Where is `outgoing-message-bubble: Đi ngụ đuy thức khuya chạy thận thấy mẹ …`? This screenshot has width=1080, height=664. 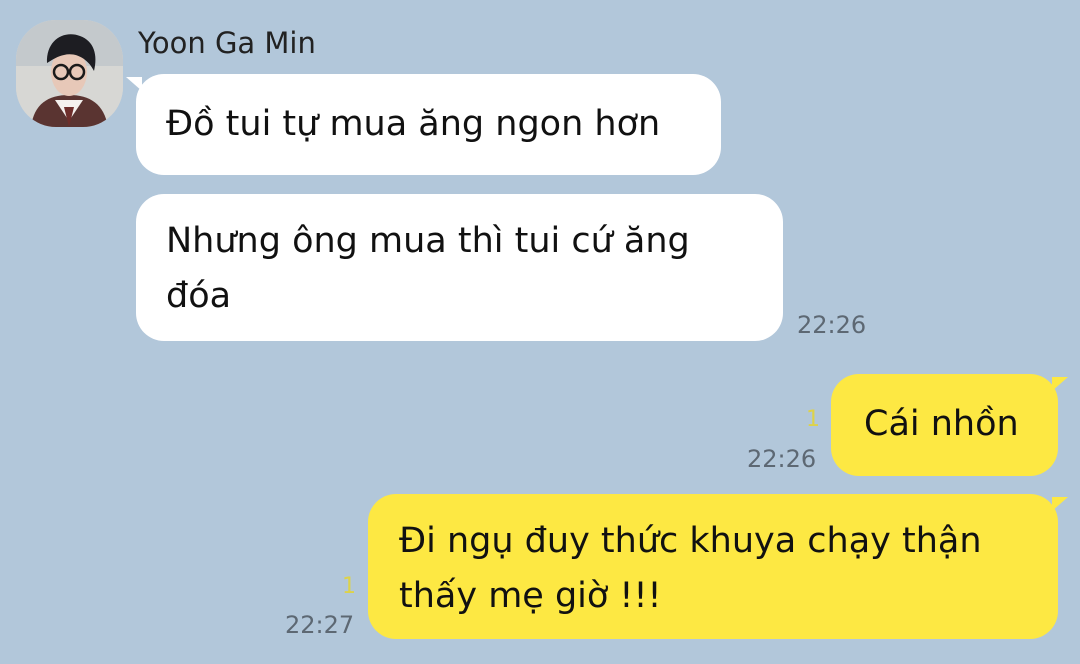 outgoing-message-bubble: Đi ngụ đuy thức khuya chạy thận thấy mẹ … is located at coordinates (718, 566).